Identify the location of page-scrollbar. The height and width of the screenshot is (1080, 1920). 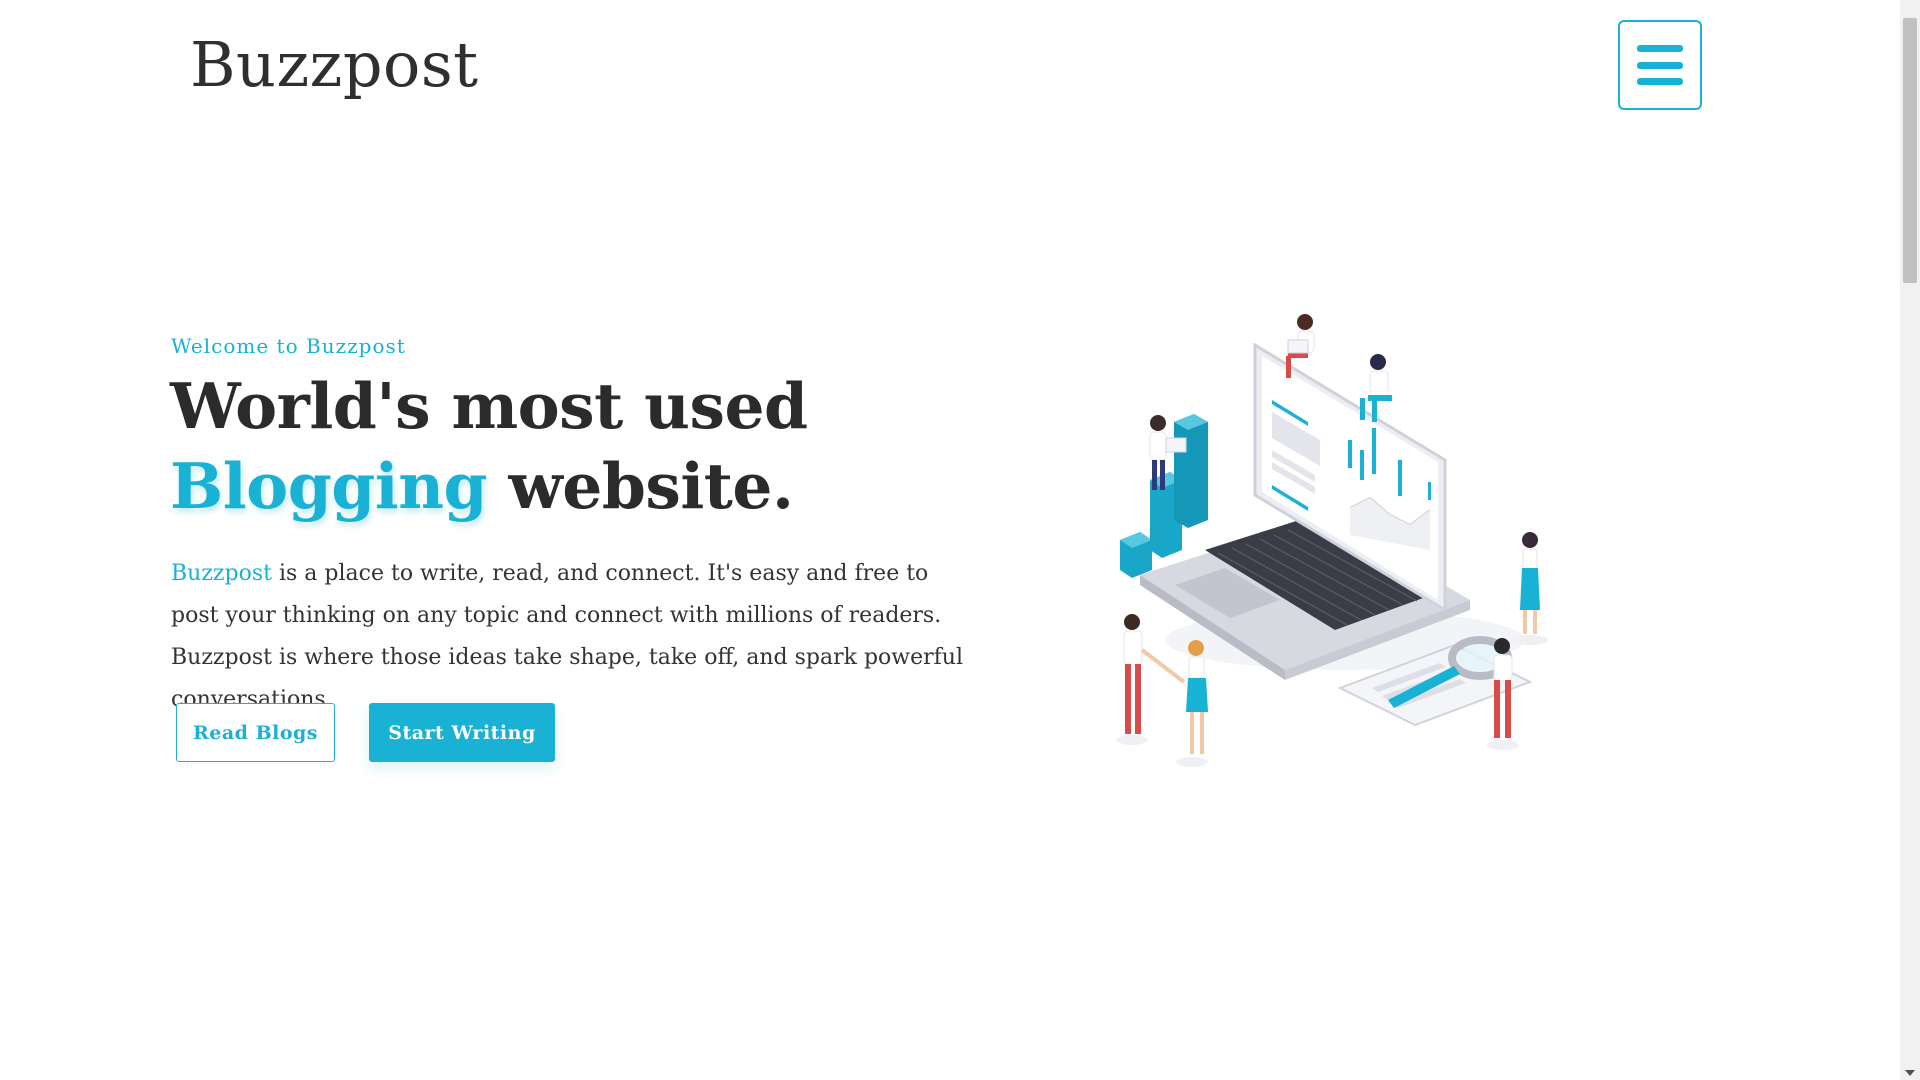
(1910, 540).